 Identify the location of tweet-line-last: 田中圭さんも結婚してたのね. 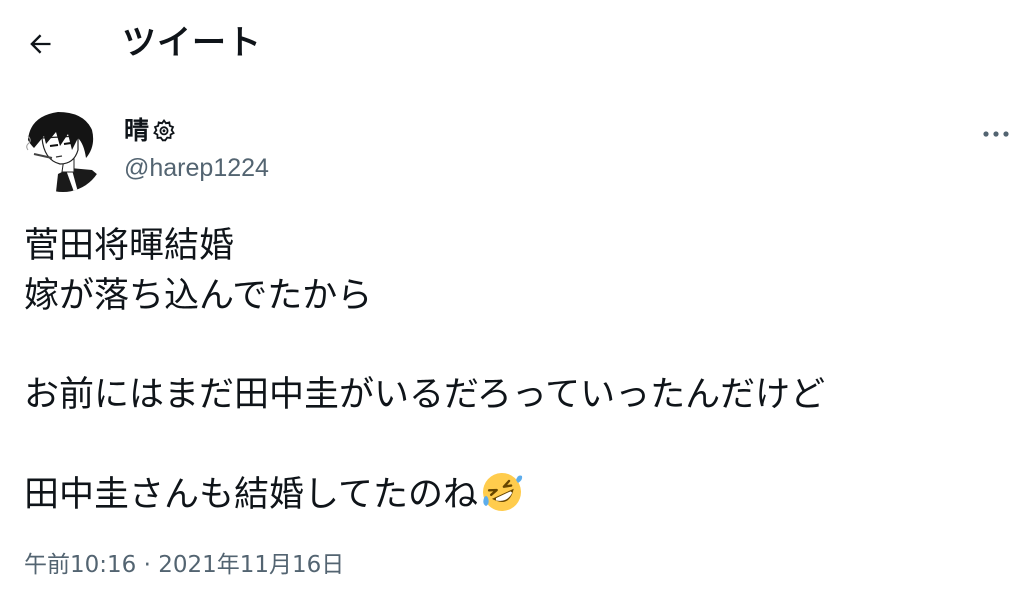
(514, 495).